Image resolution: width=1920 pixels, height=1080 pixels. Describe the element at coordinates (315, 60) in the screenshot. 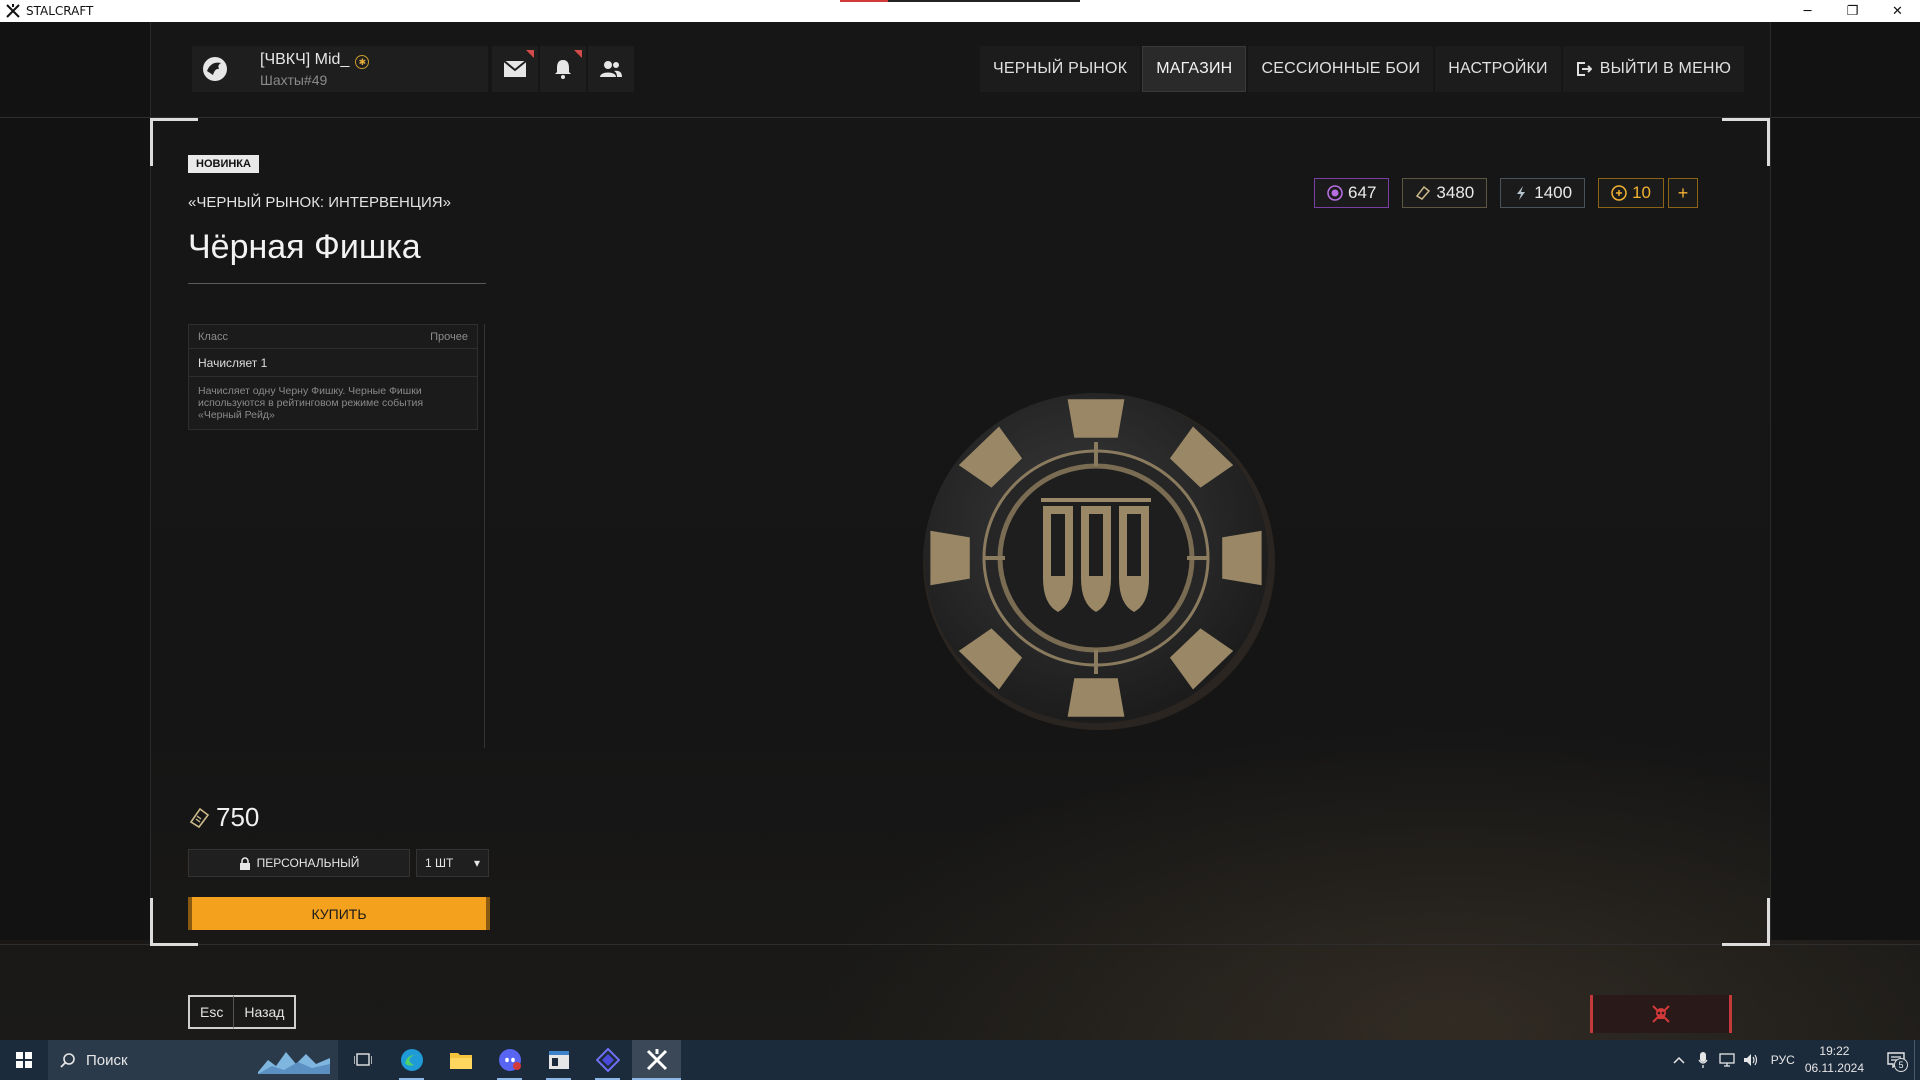

I see `player-name: [ЧВКЧ] Mid_ ✱` at that location.